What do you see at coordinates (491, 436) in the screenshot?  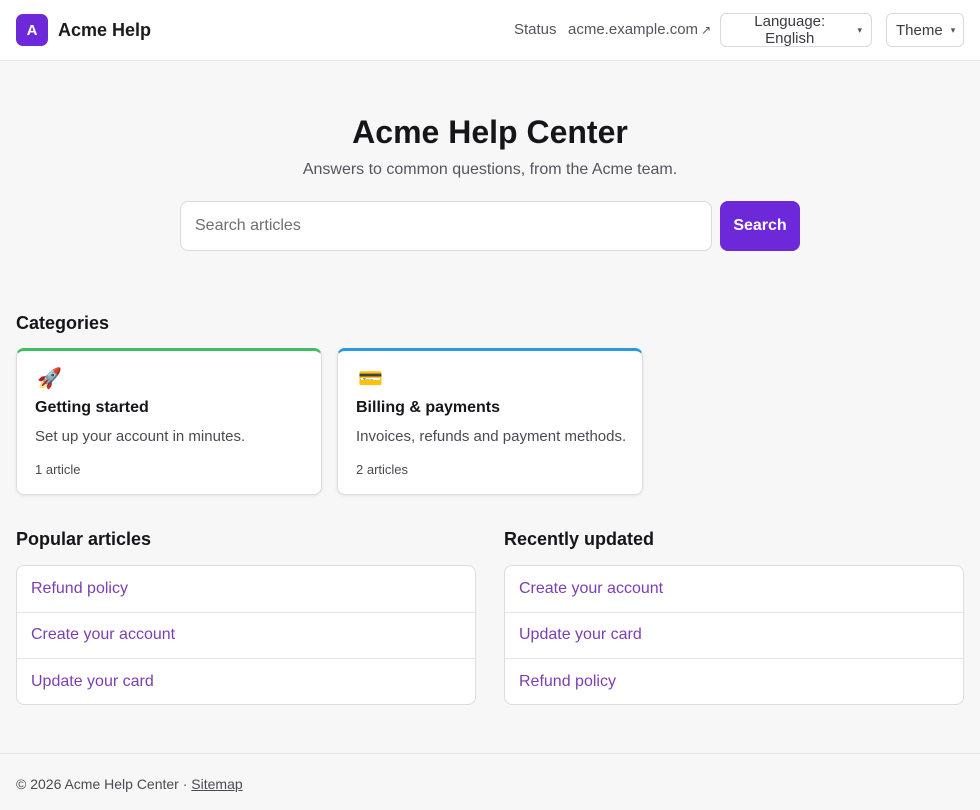 I see `category-description: Invoices, refunds and payment methods.` at bounding box center [491, 436].